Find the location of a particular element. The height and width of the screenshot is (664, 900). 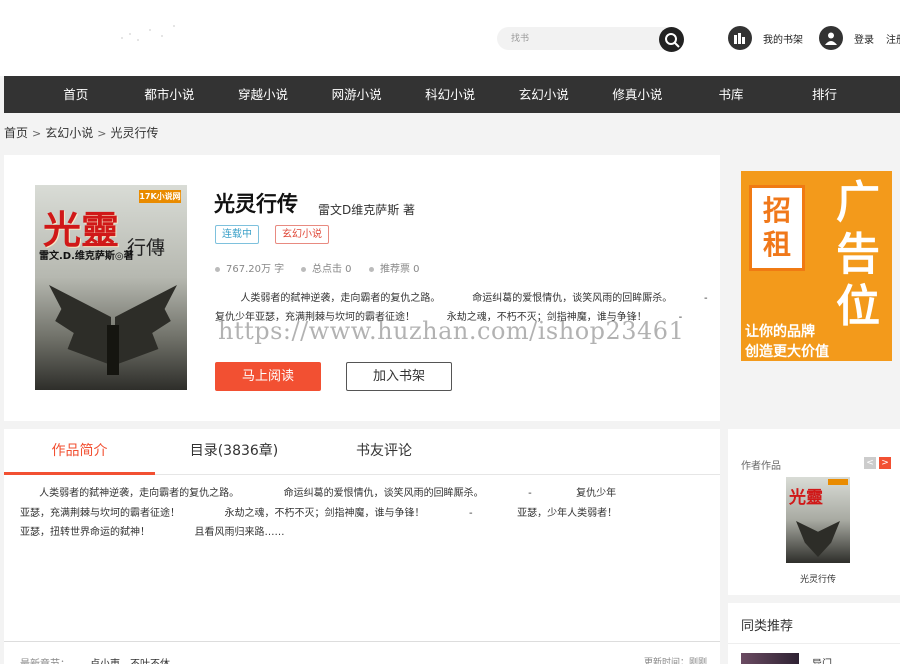

word-count-stat: 767.20万 字 is located at coordinates (249, 267).